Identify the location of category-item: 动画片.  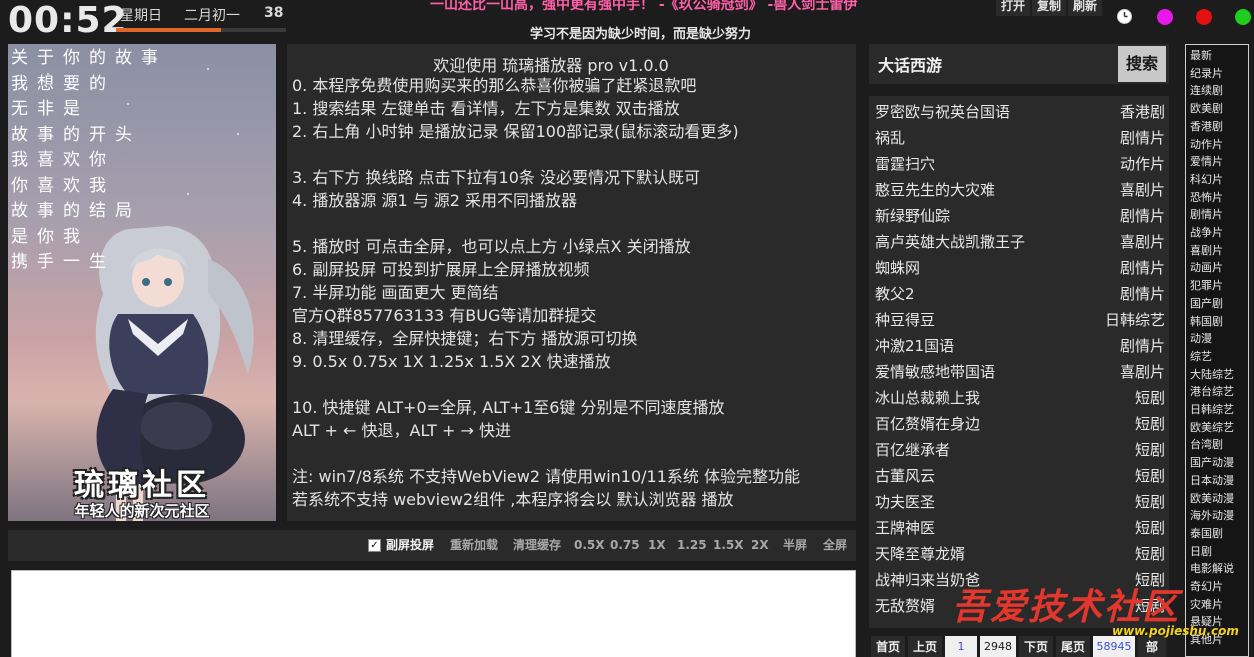
(1206, 268).